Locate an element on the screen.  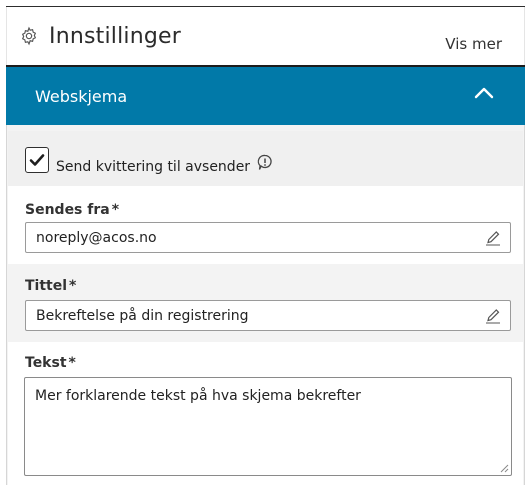
text-label: Tekst * is located at coordinates (50, 363).